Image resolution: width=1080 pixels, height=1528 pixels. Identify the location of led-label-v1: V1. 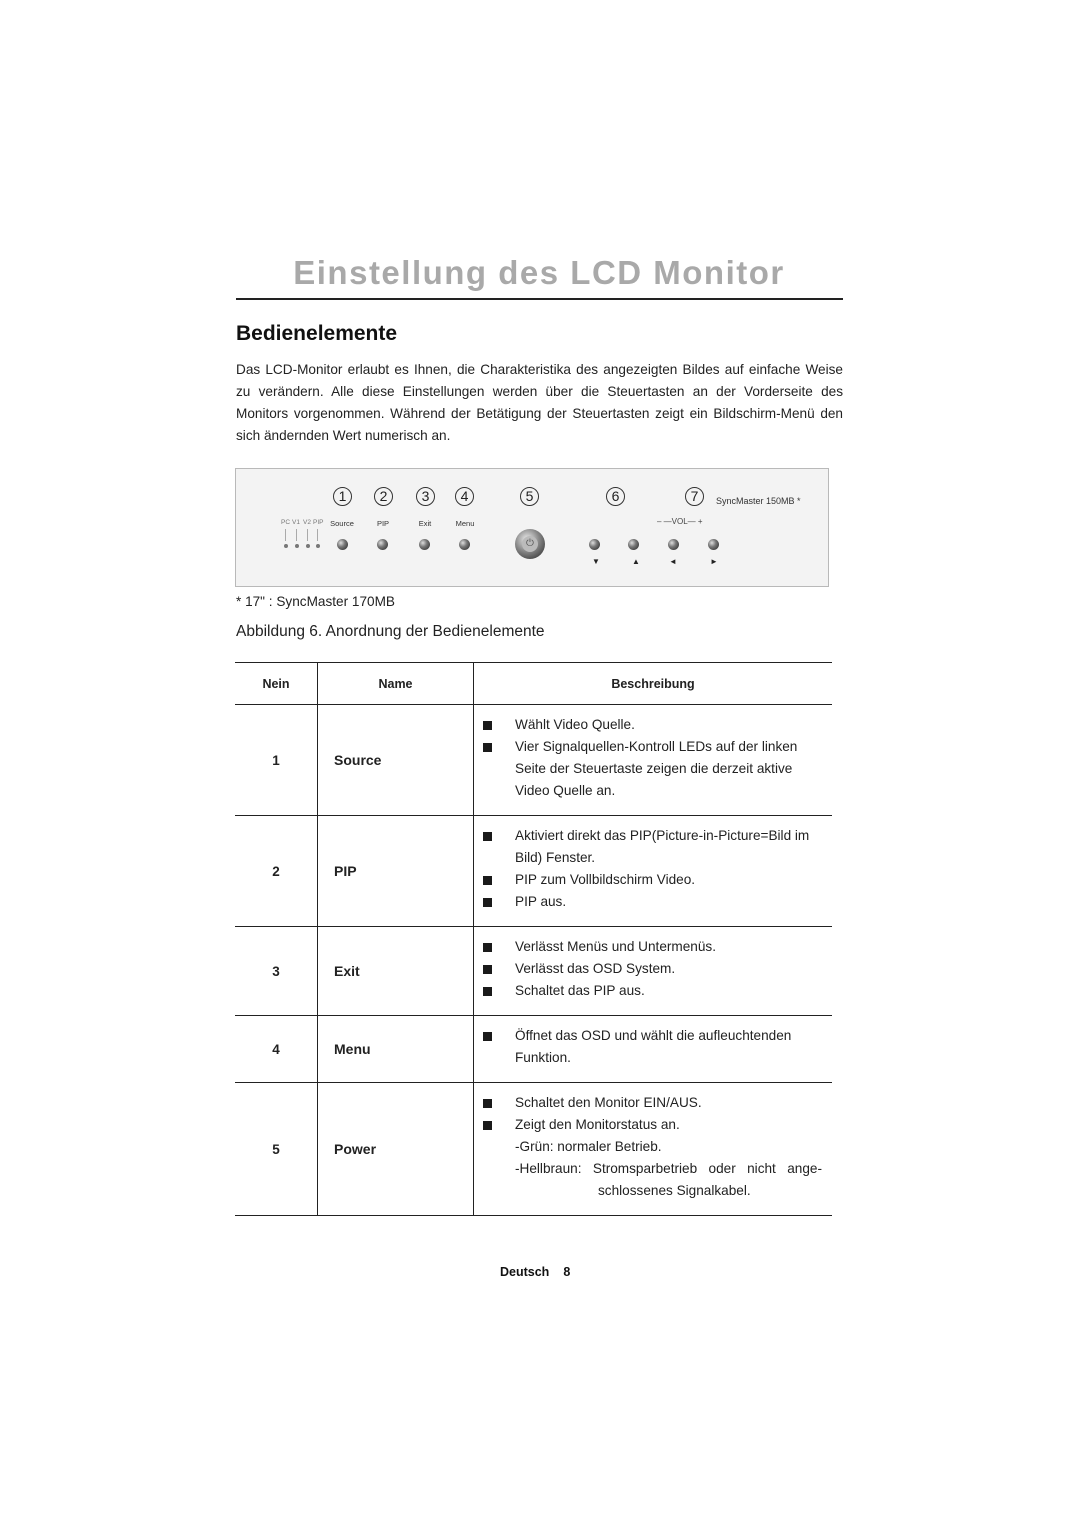
(296, 522).